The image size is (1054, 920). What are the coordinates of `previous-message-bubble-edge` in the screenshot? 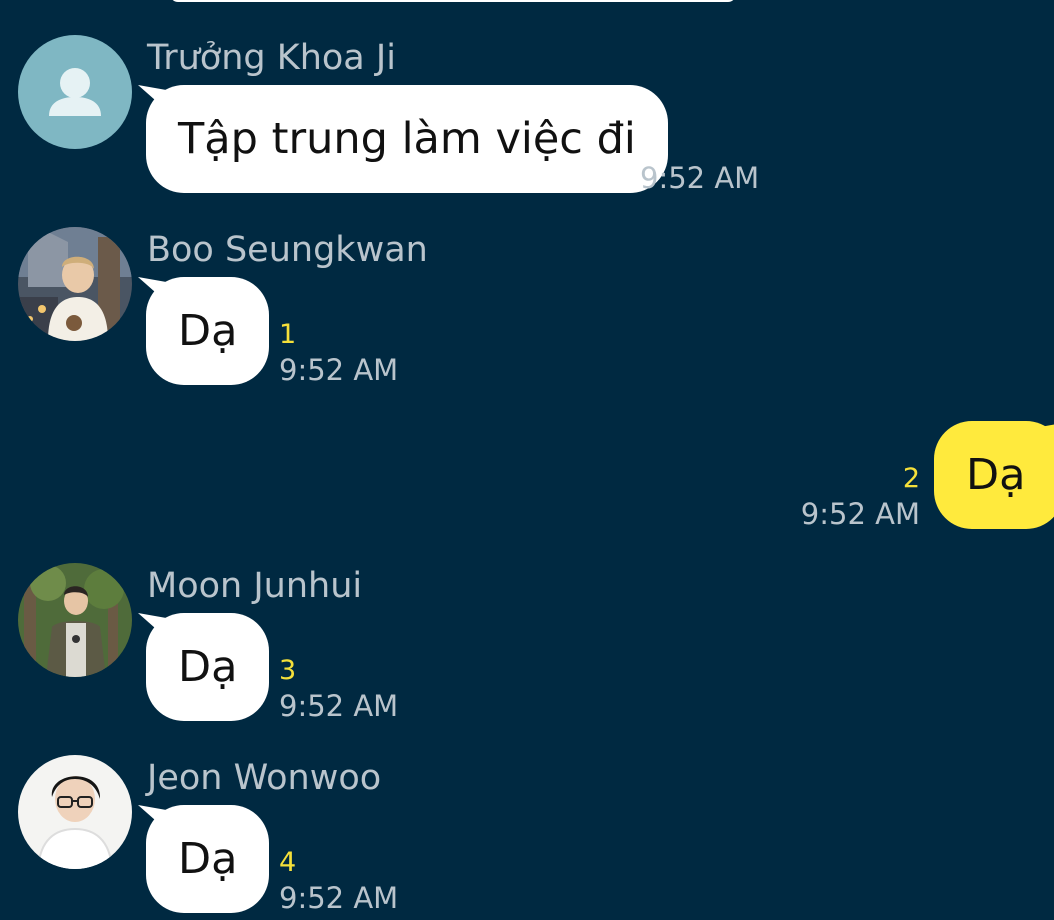 It's located at (453, 1).